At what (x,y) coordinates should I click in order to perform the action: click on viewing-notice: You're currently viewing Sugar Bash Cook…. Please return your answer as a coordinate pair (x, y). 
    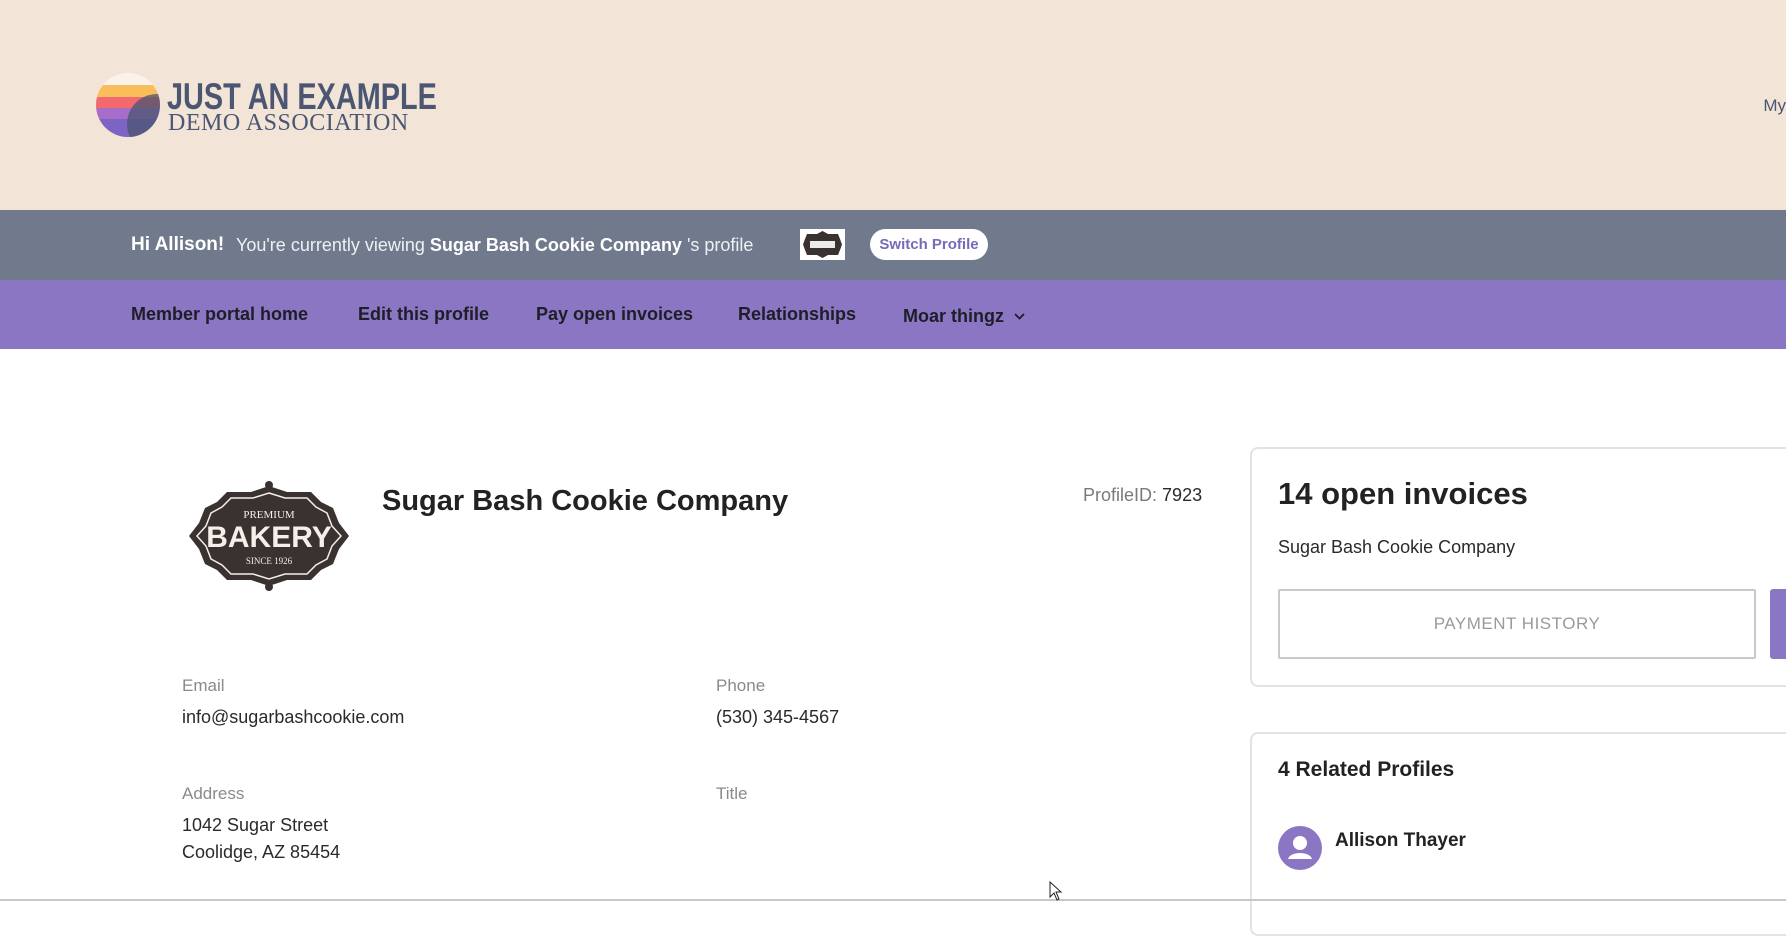
    Looking at the image, I should click on (494, 245).